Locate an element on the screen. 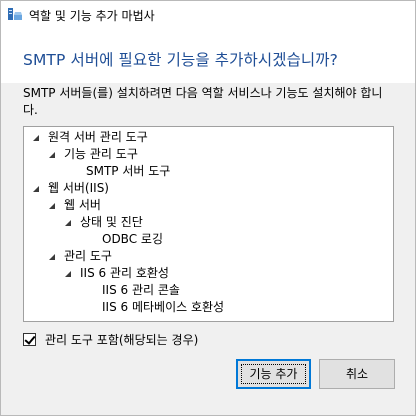  tree-node-label: IIS 6 메타베이스 호환성 is located at coordinates (163, 307).